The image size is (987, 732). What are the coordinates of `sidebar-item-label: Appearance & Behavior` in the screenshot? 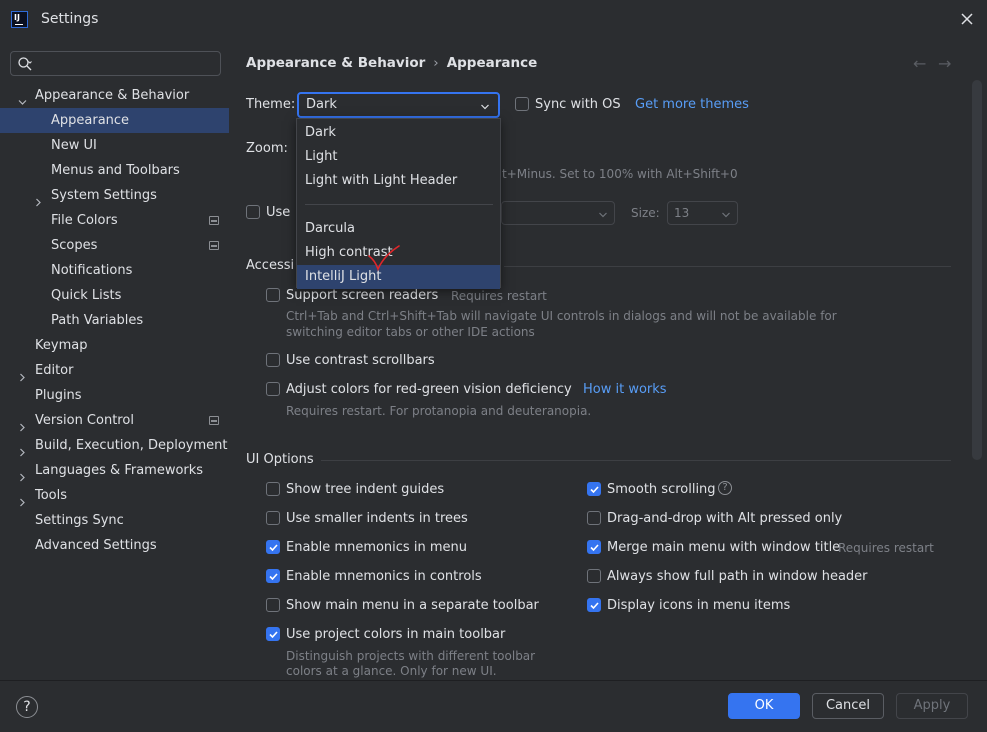 It's located at (112, 95).